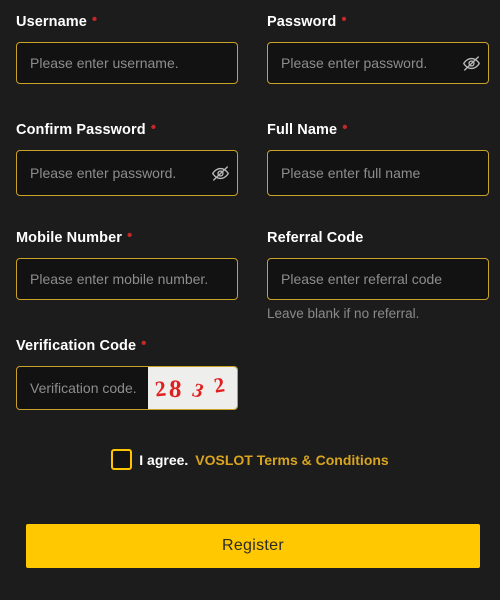  I want to click on label-full-name: Full Name •, so click(378, 130).